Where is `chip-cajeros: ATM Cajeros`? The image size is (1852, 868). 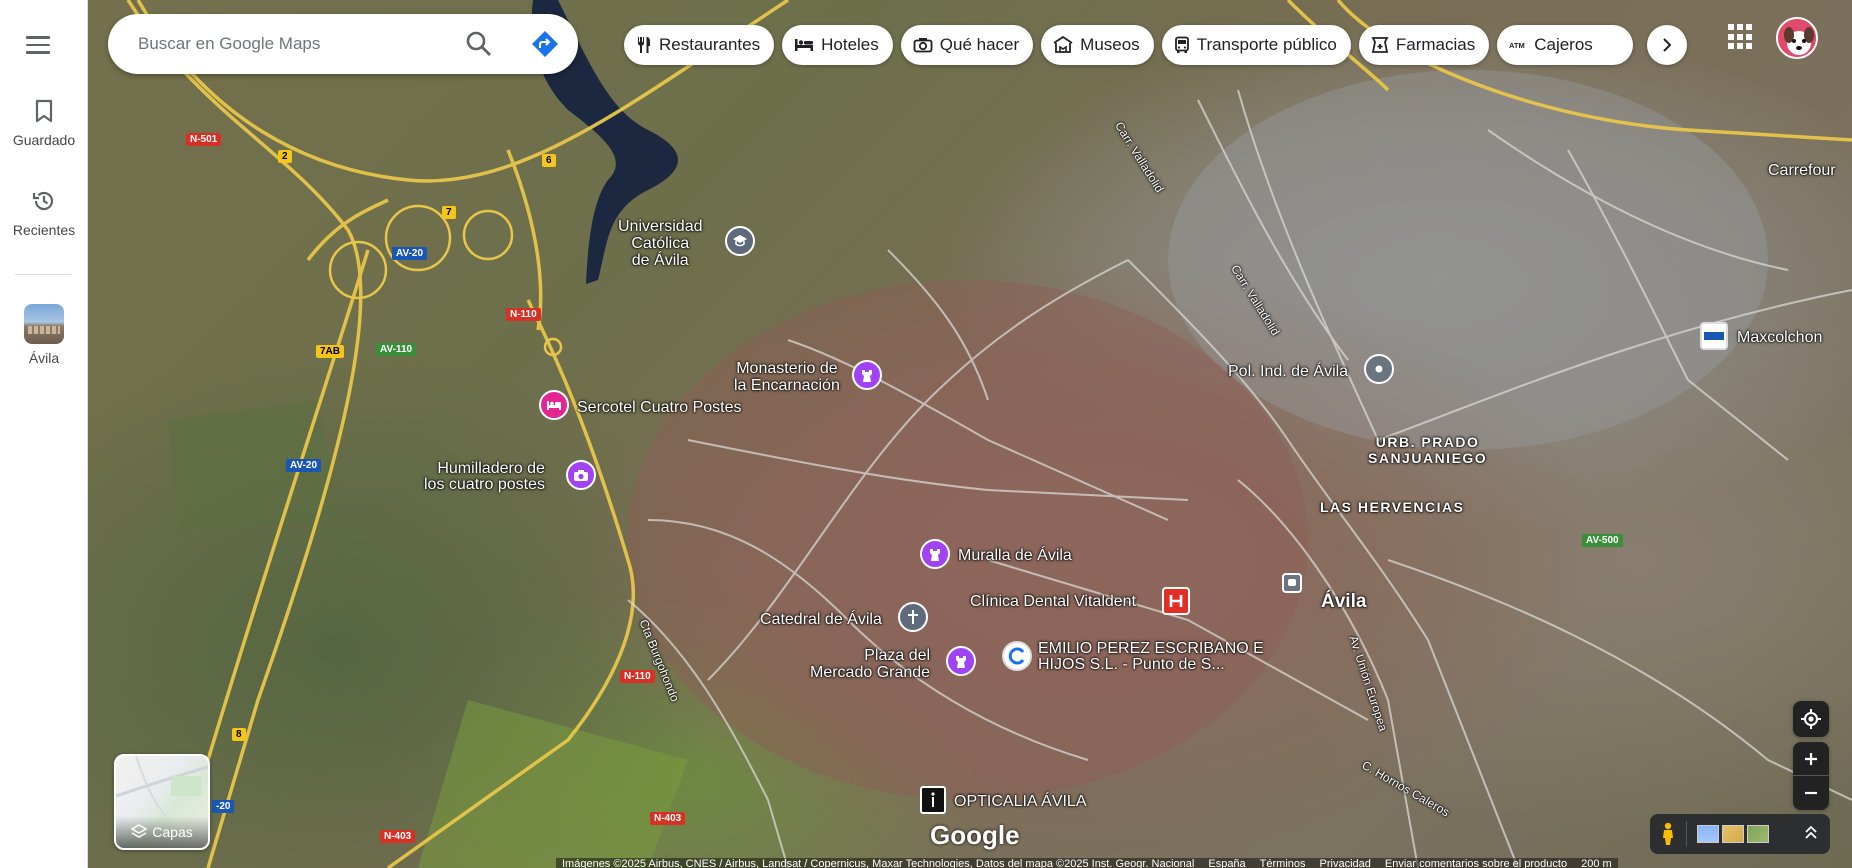 chip-cajeros: ATM Cajeros is located at coordinates (1565, 45).